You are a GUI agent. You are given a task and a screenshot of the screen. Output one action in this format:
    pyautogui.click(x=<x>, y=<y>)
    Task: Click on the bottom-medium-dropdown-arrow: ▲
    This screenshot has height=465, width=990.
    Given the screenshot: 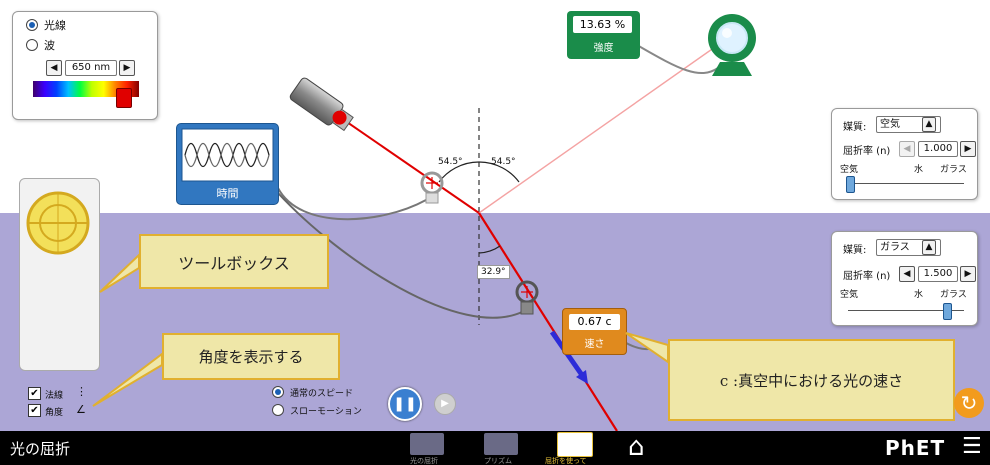 What is the action you would take?
    pyautogui.click(x=929, y=247)
    